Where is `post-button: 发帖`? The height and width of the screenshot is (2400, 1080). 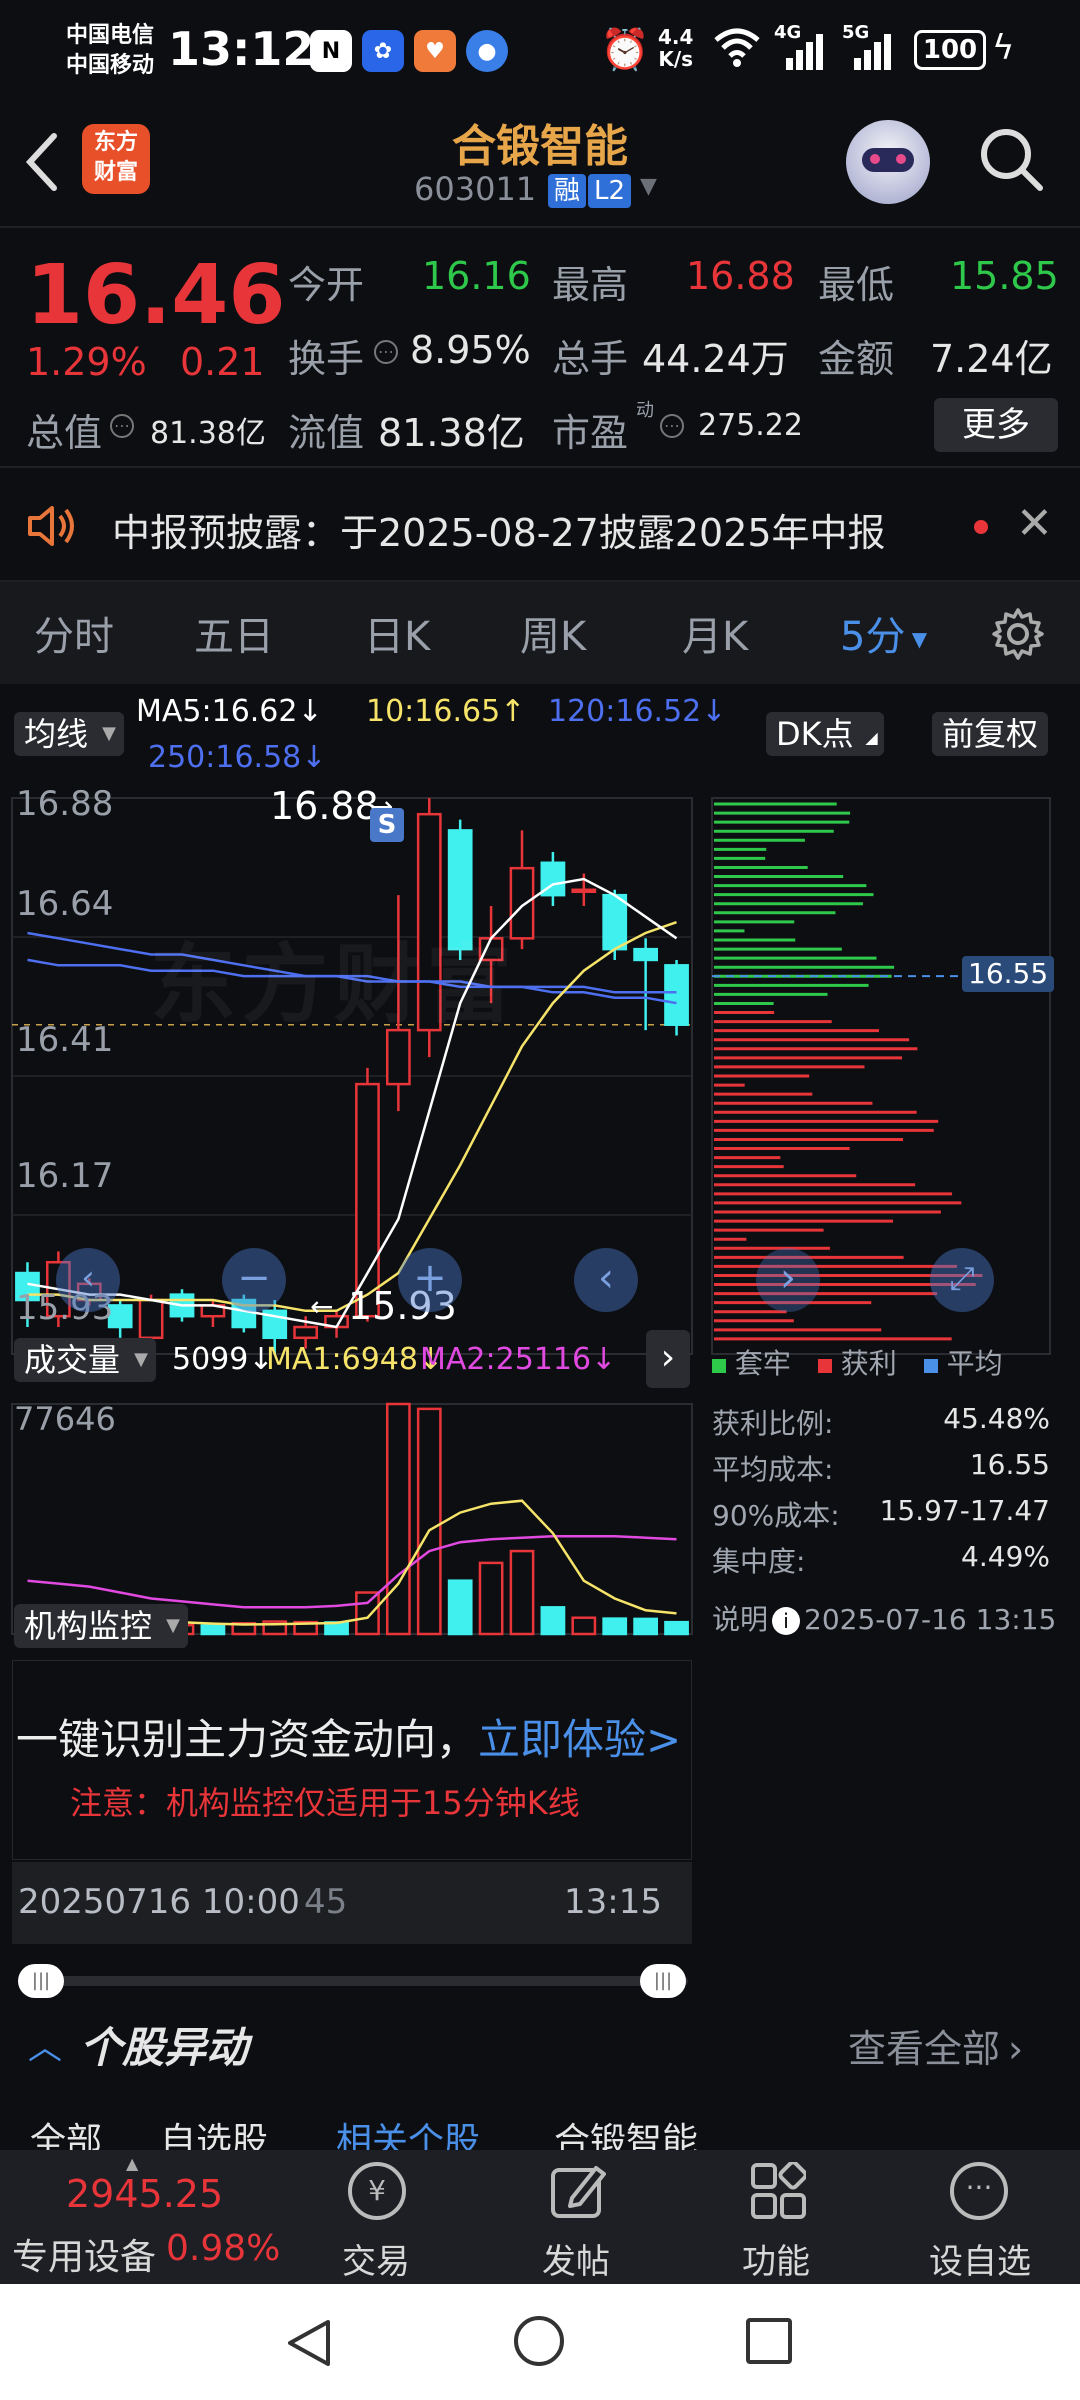
post-button: 发帖 is located at coordinates (576, 2217).